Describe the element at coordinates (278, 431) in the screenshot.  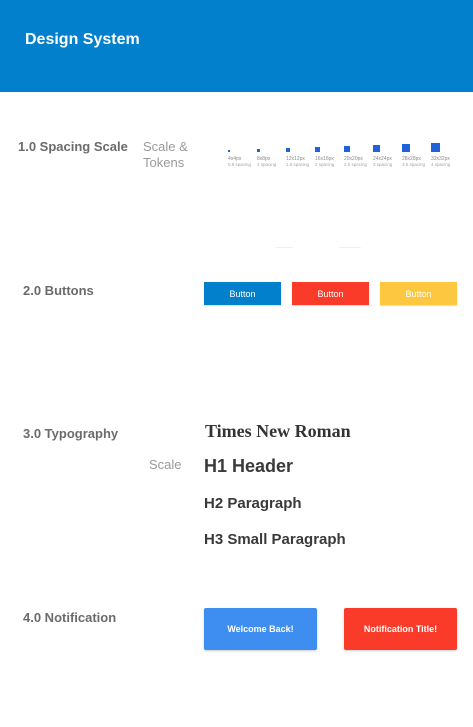
I see `font-family-sample: Times New Roman` at that location.